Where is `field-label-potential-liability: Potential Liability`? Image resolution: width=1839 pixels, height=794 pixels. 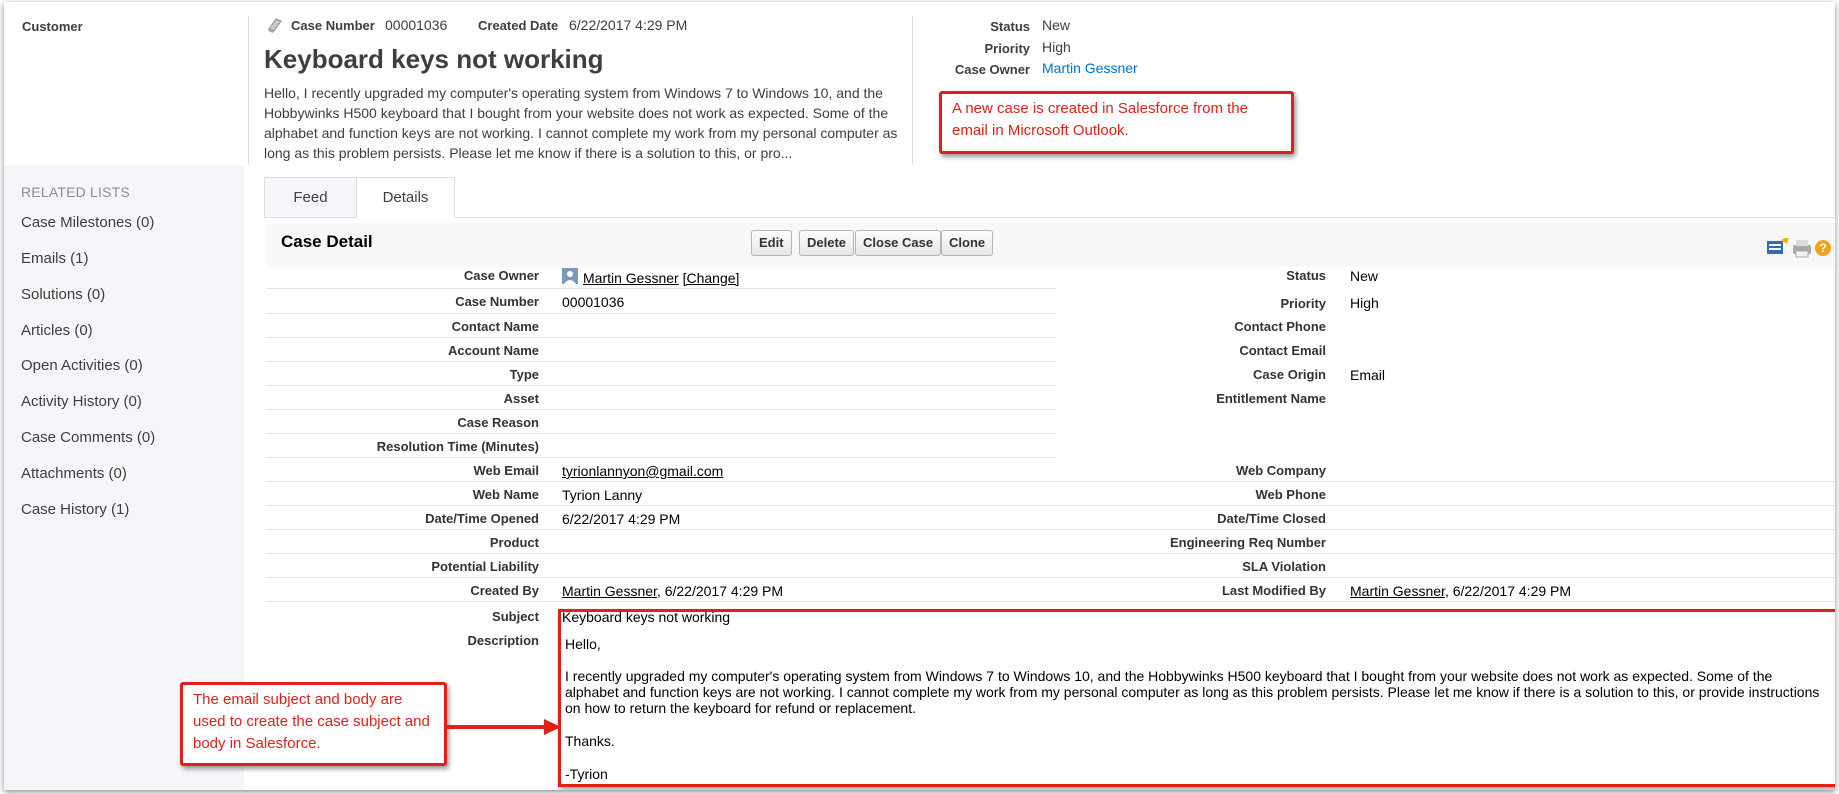 field-label-potential-liability: Potential Liability is located at coordinates (485, 566).